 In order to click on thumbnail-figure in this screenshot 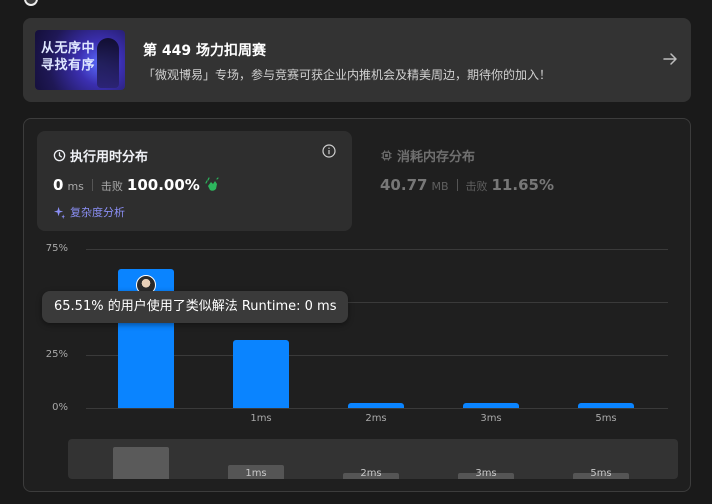, I will do `click(108, 63)`.